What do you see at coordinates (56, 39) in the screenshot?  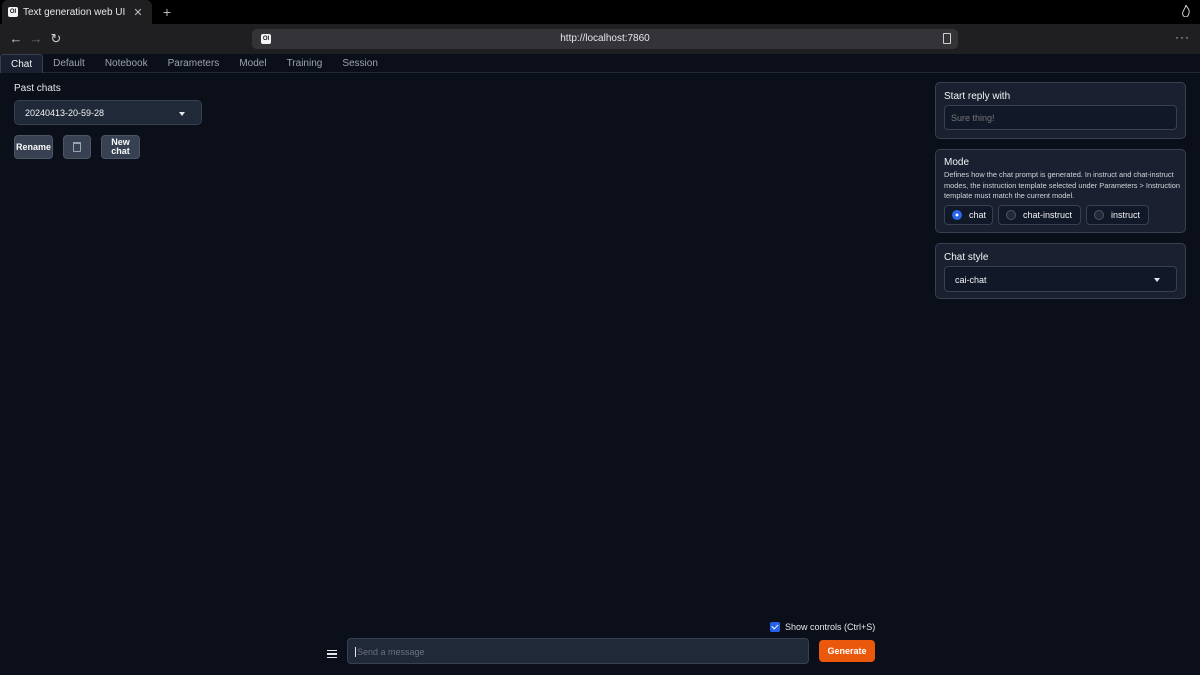 I see `reload-icon: ↻` at bounding box center [56, 39].